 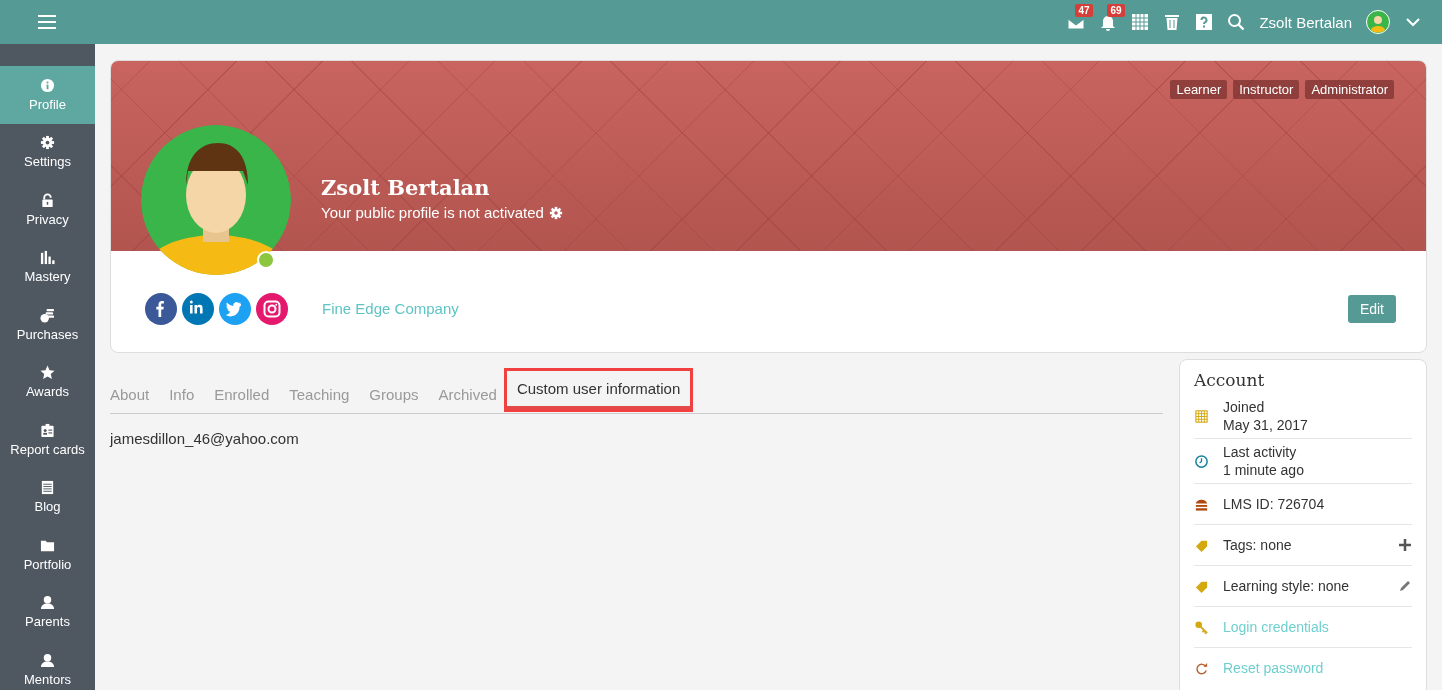 I want to click on sidebar-item: Portfolio, so click(x=47, y=555).